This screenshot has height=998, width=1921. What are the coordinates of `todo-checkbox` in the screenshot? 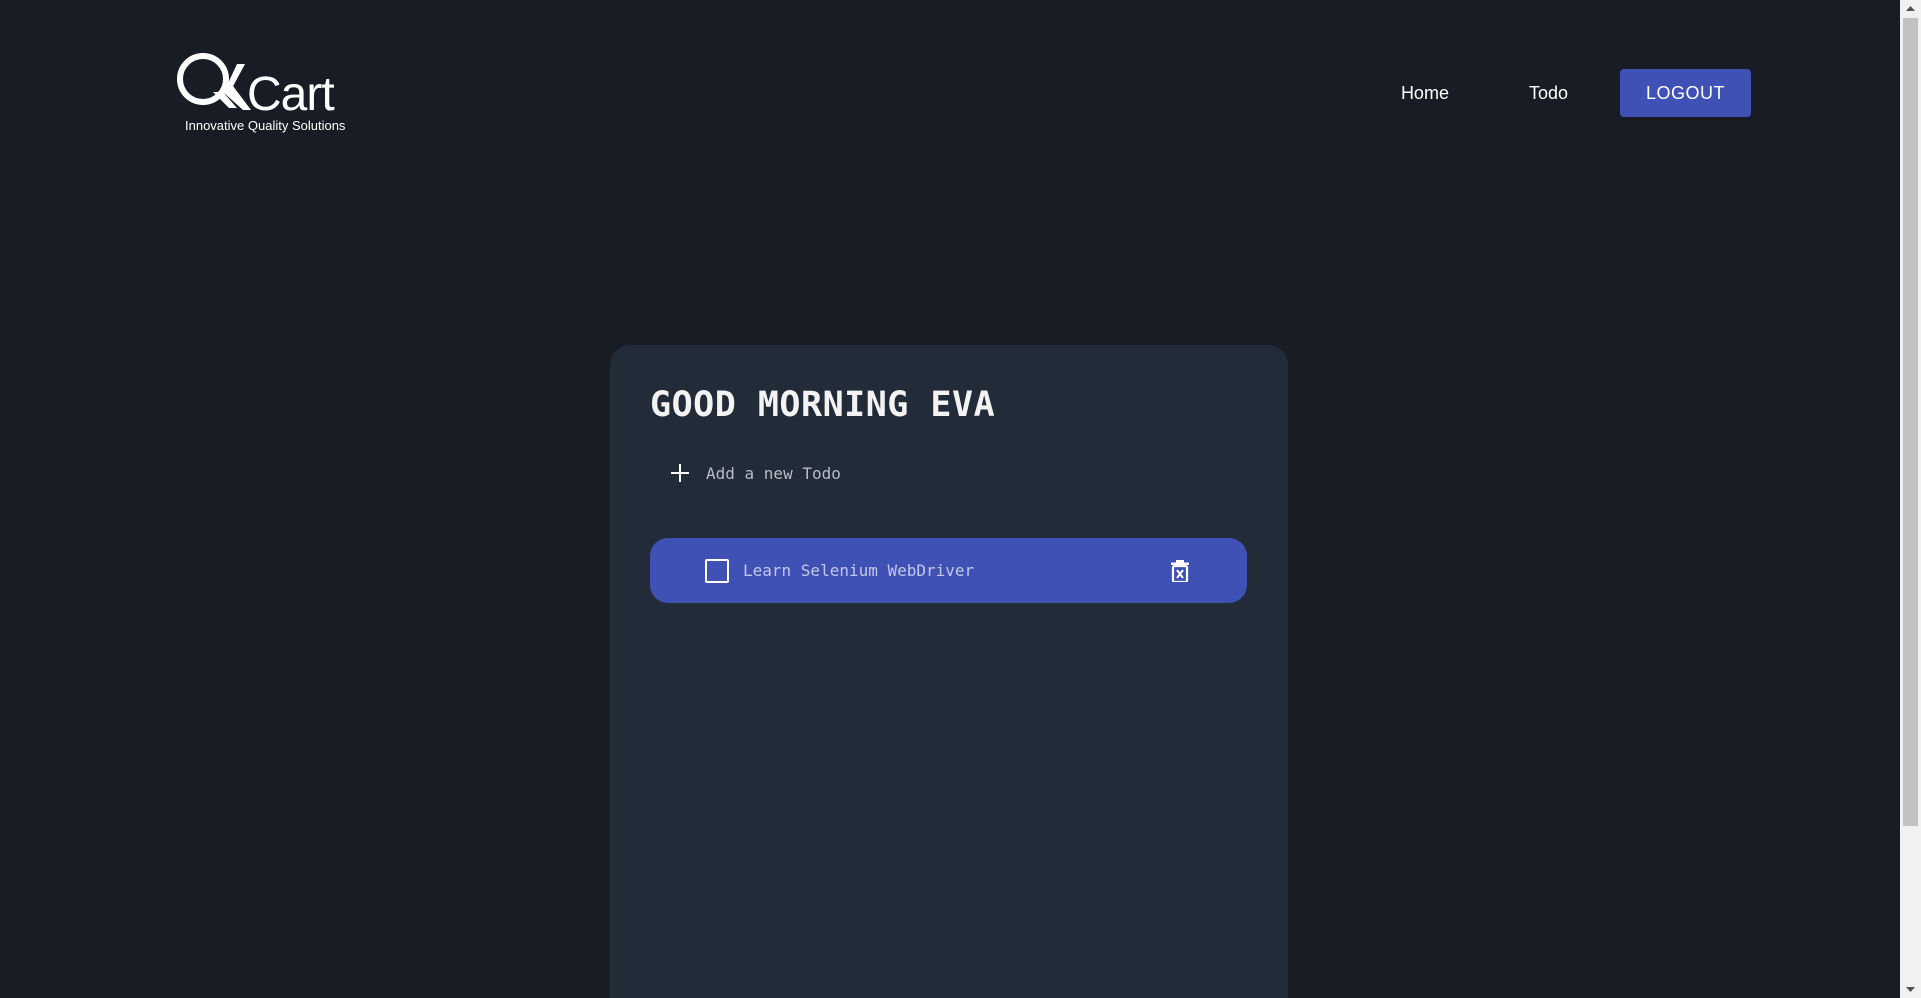 It's located at (717, 570).